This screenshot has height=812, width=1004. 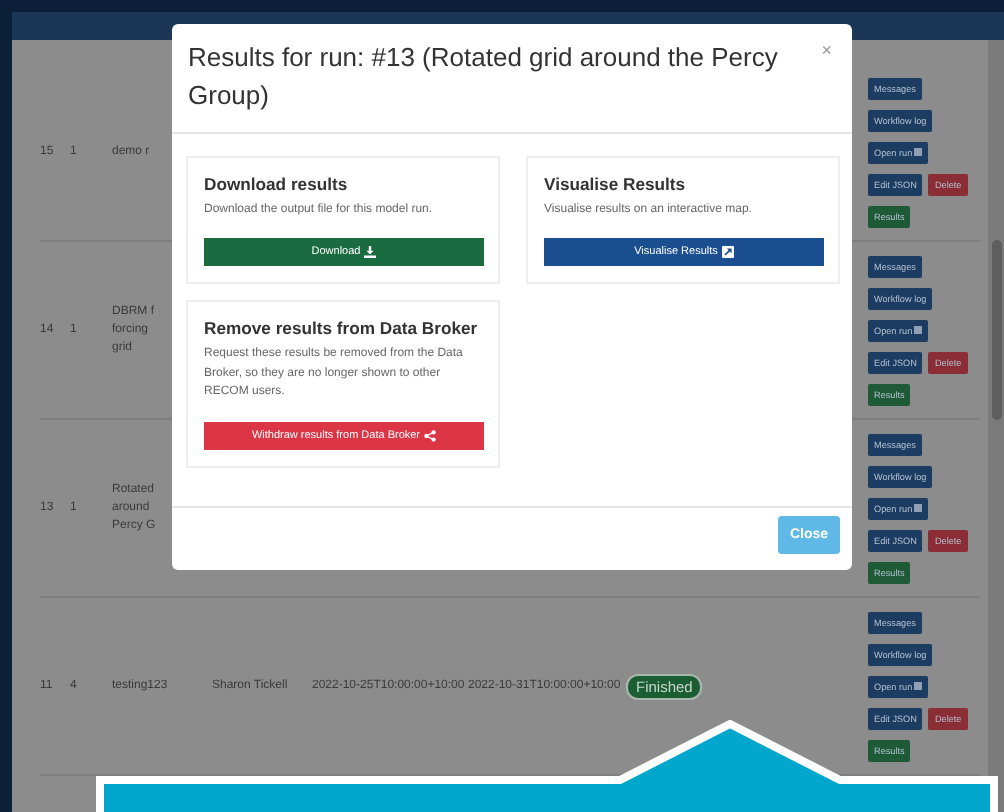 I want to click on dialog-title: Results for run: #13 (Rotated grid around the Percy Group), so click(x=484, y=77).